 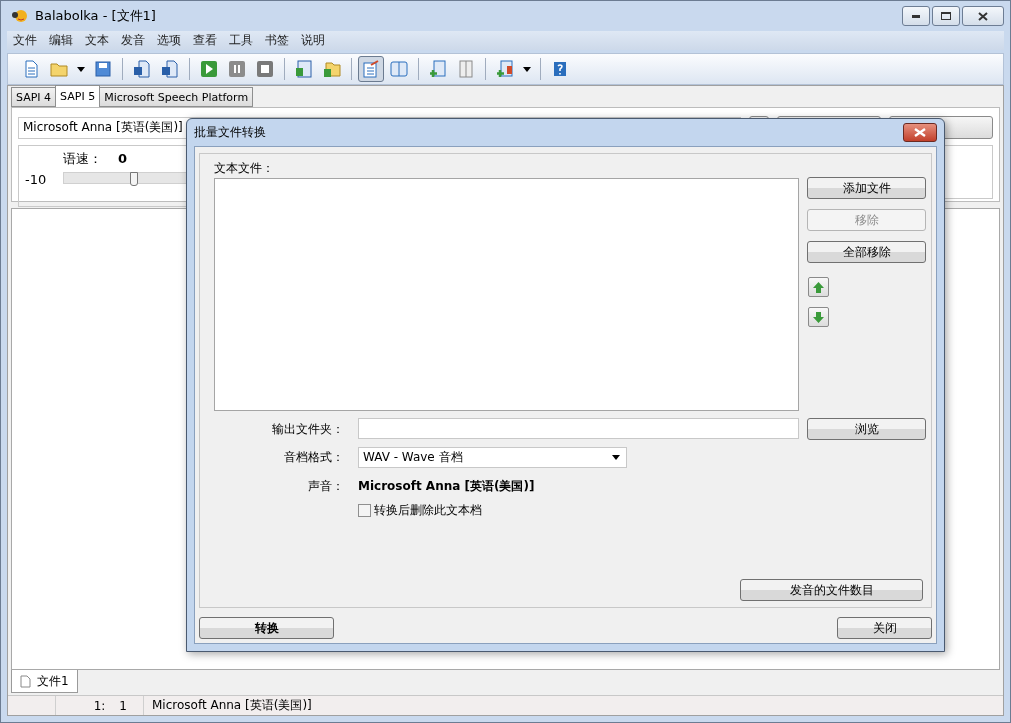 I want to click on column-number: 1, so click(x=123, y=705).